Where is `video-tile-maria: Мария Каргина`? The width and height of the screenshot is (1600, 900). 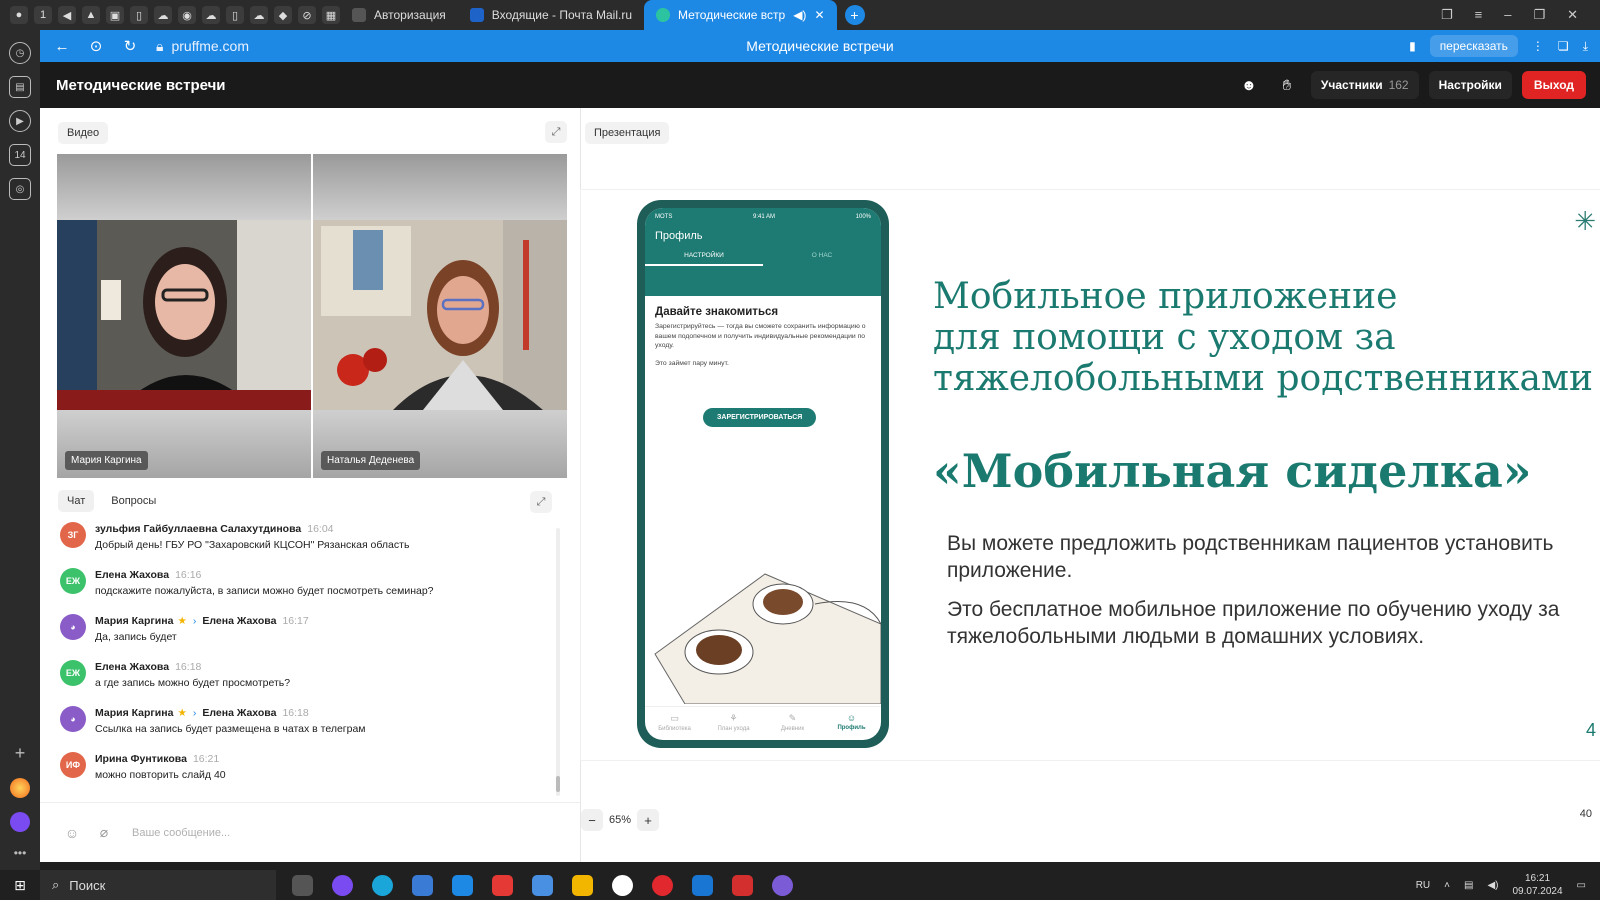 video-tile-maria: Мария Каргина is located at coordinates (184, 316).